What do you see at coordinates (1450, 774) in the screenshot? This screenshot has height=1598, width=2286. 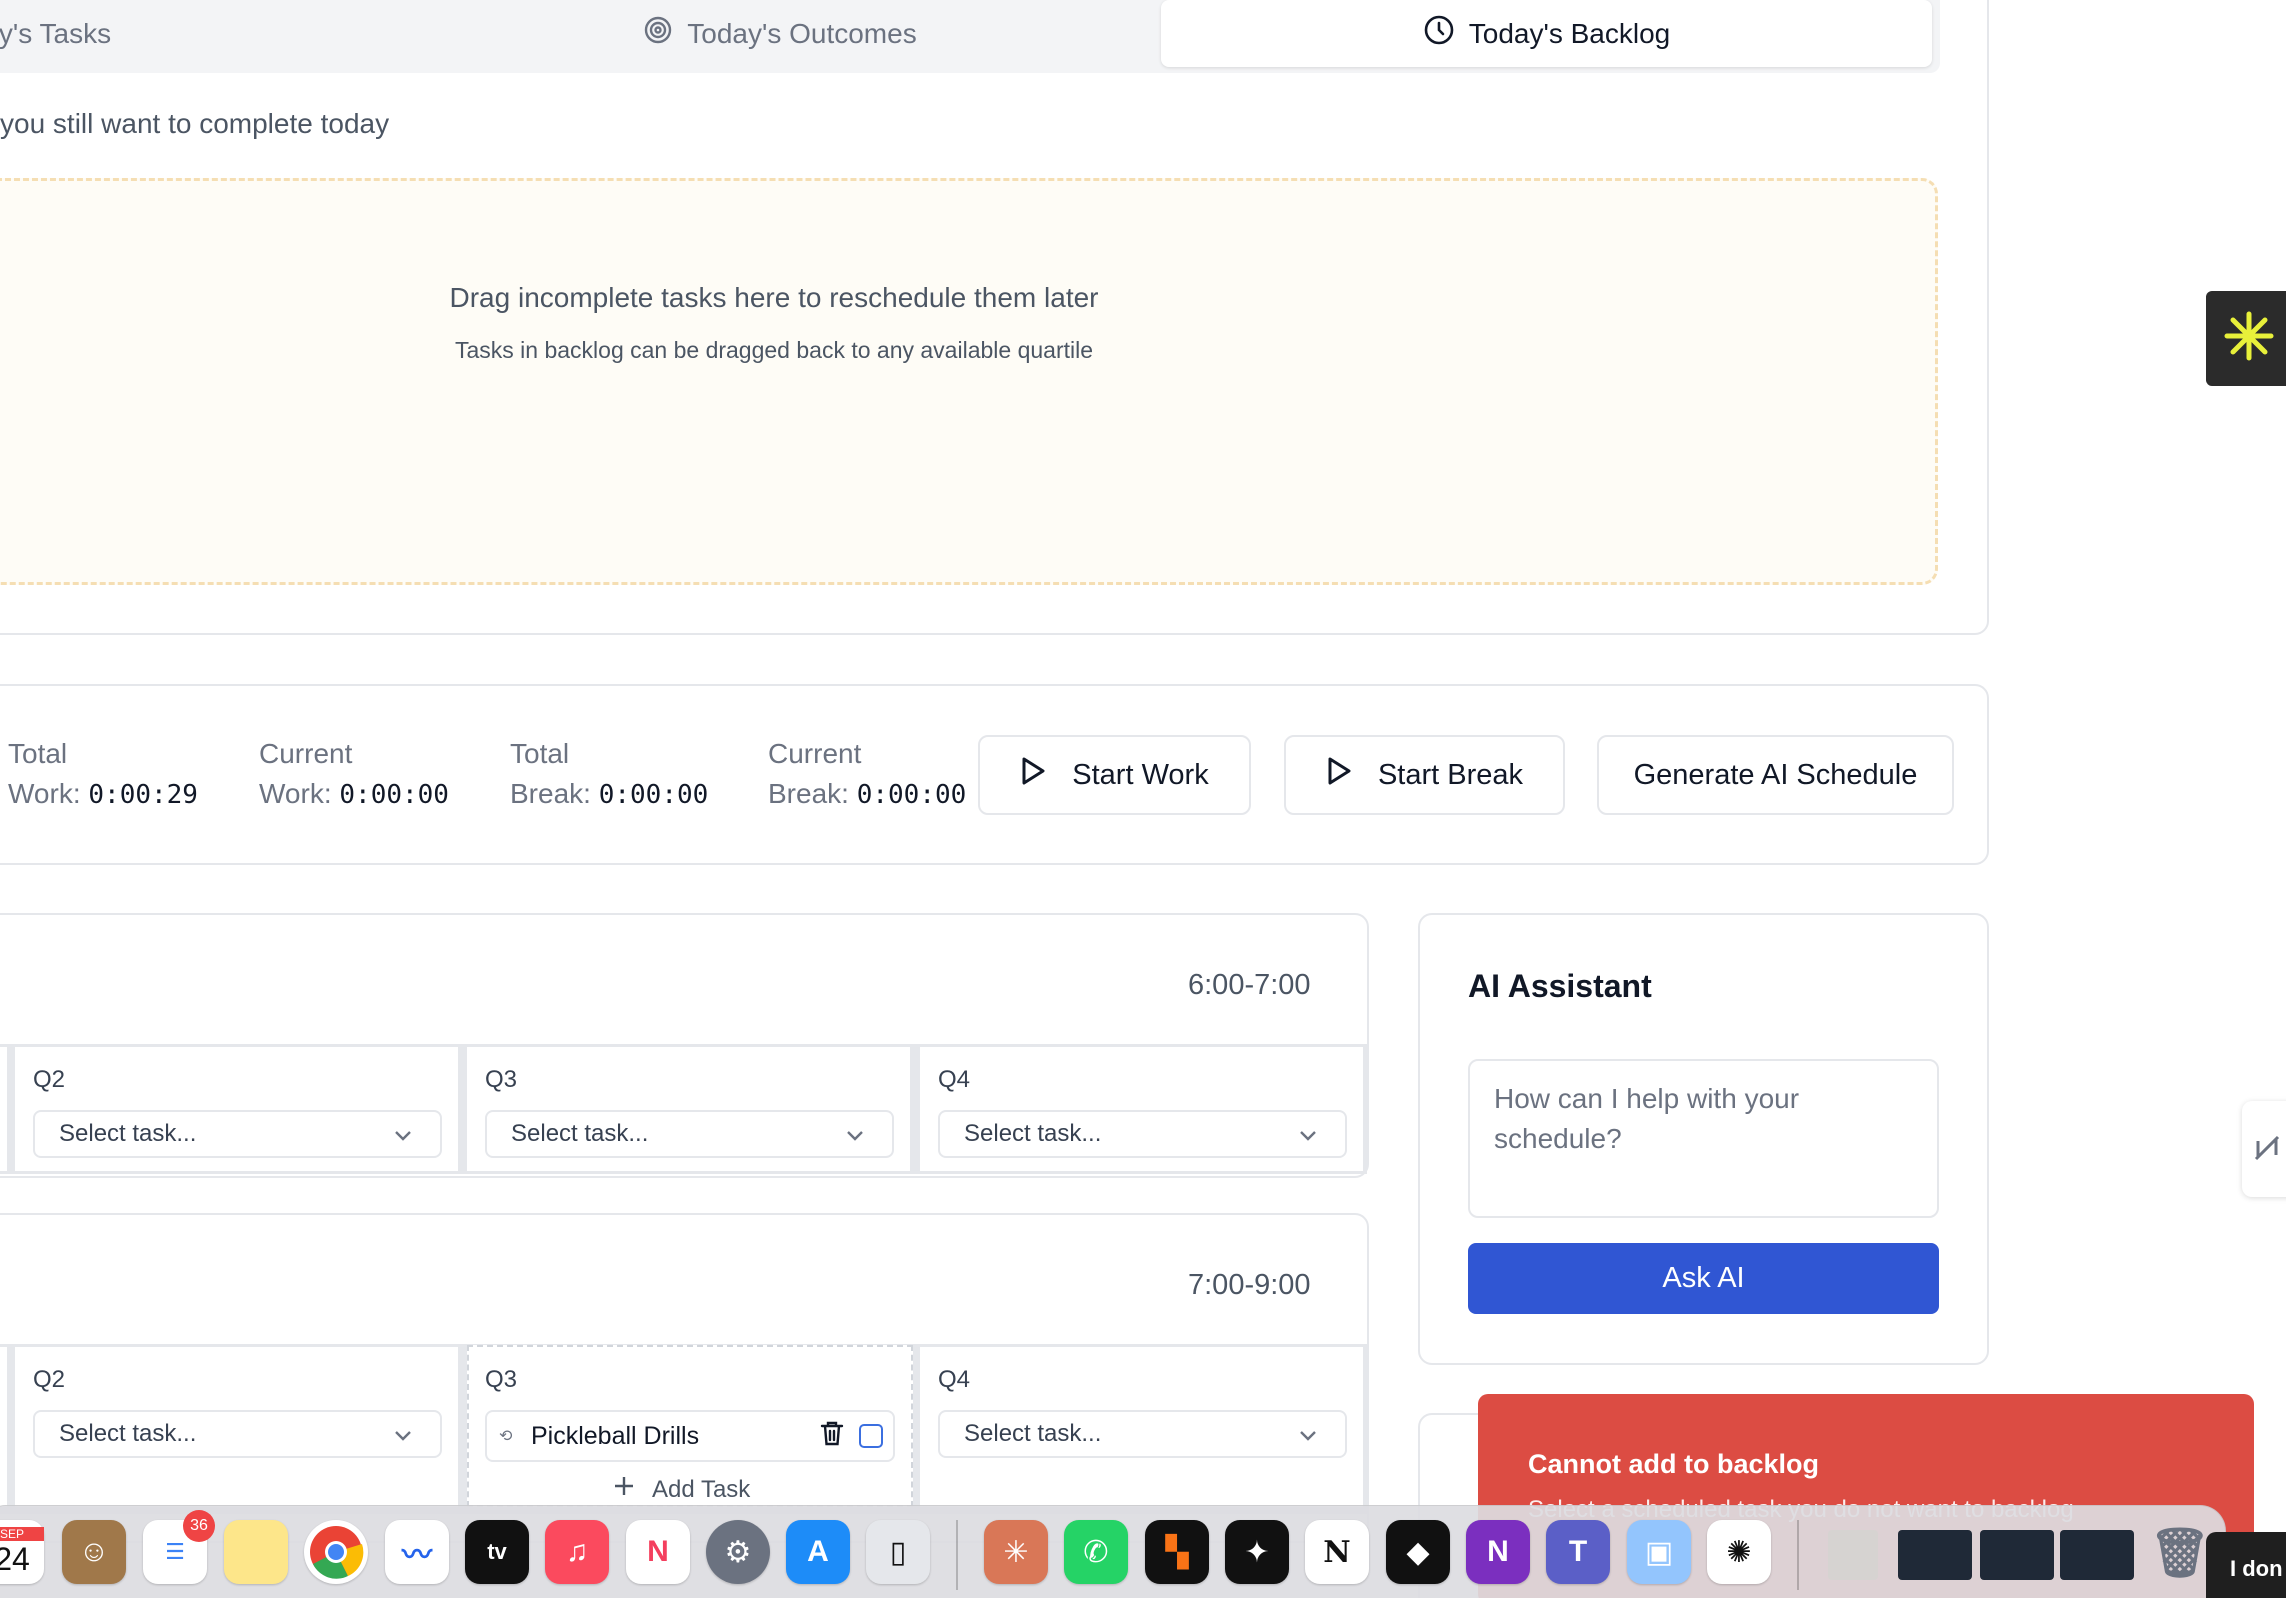 I see `start-break-label: Start Break` at bounding box center [1450, 774].